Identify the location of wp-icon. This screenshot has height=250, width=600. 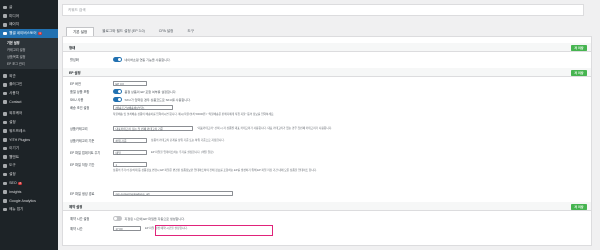
(5, 131).